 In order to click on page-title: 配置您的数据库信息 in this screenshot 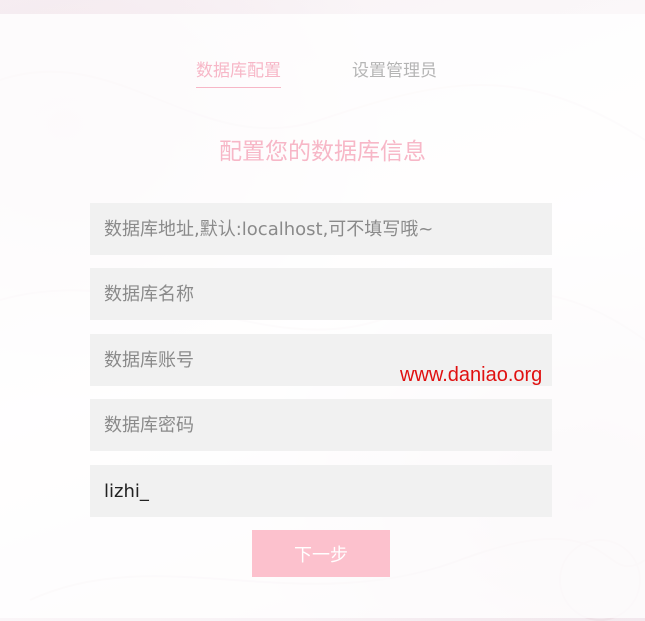, I will do `click(322, 152)`.